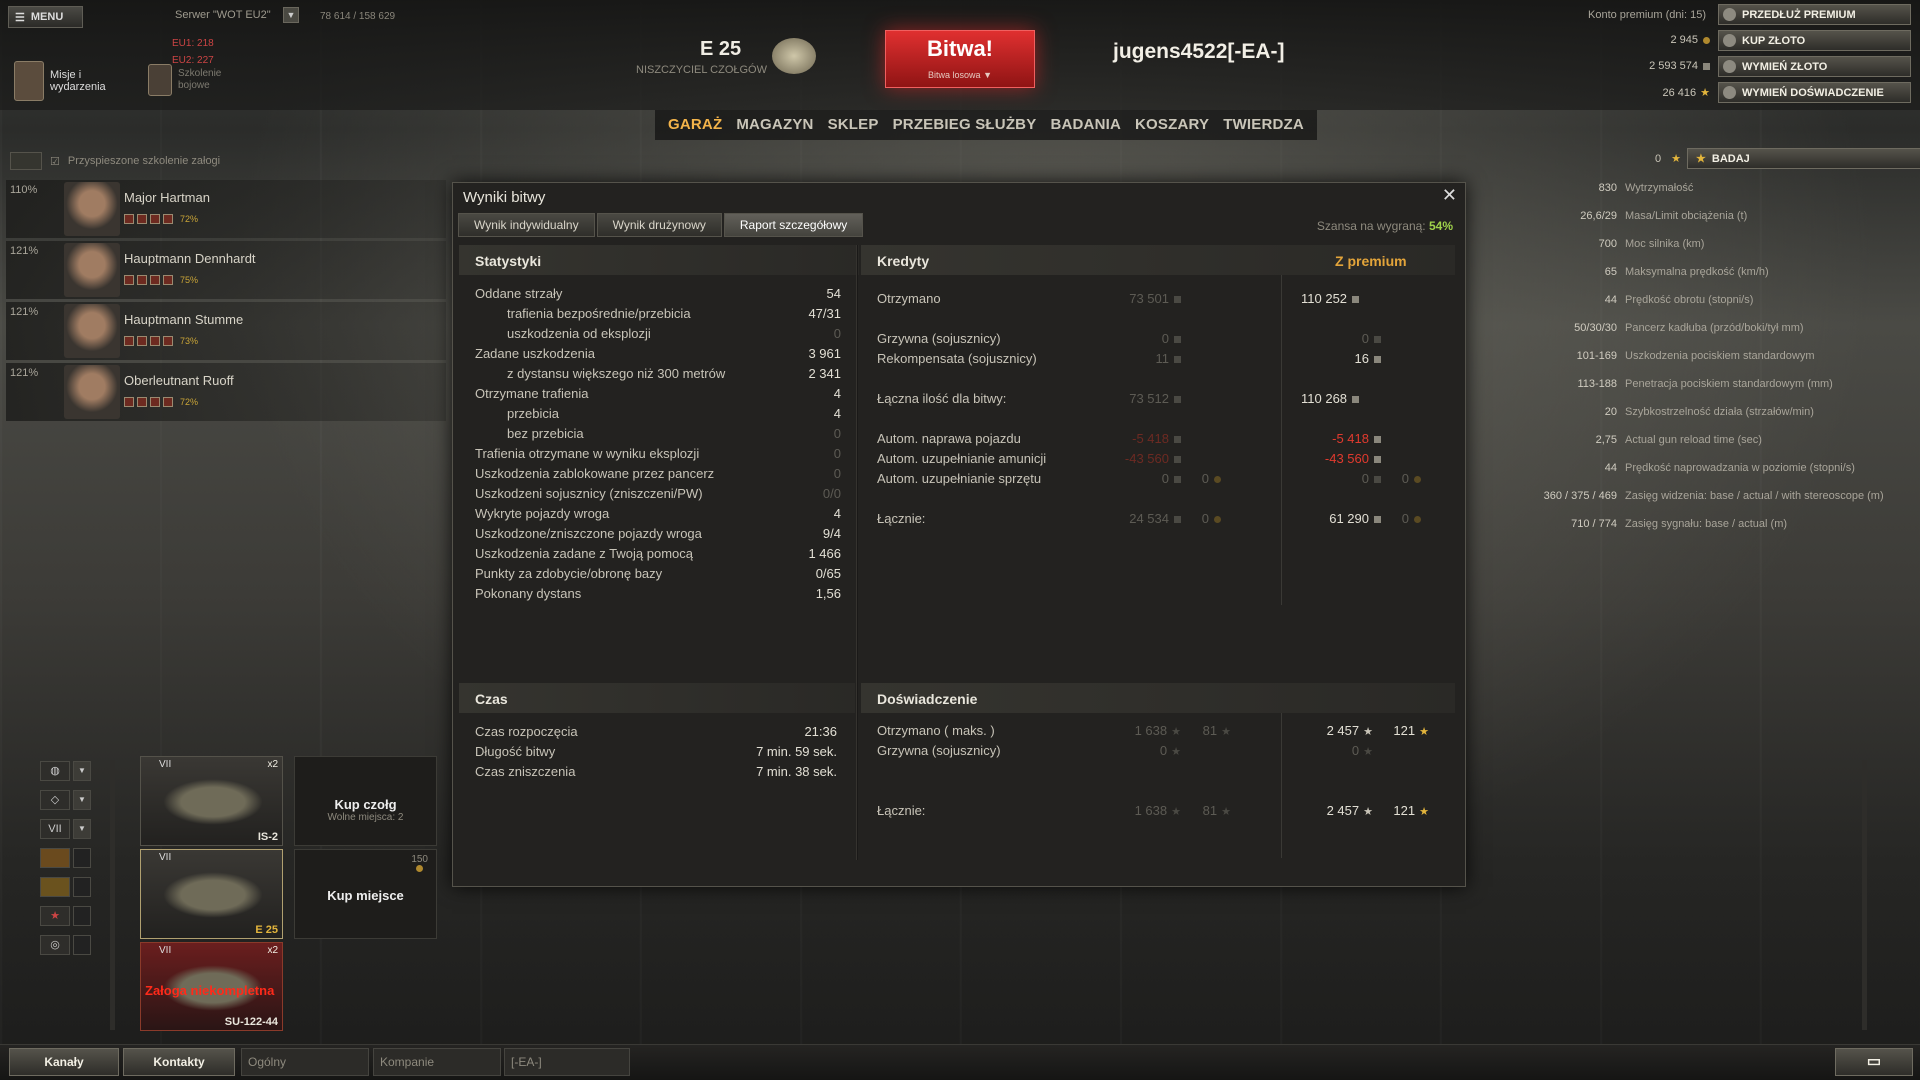 The image size is (1920, 1080). What do you see at coordinates (82, 887) in the screenshot?
I see `checkbox-icon` at bounding box center [82, 887].